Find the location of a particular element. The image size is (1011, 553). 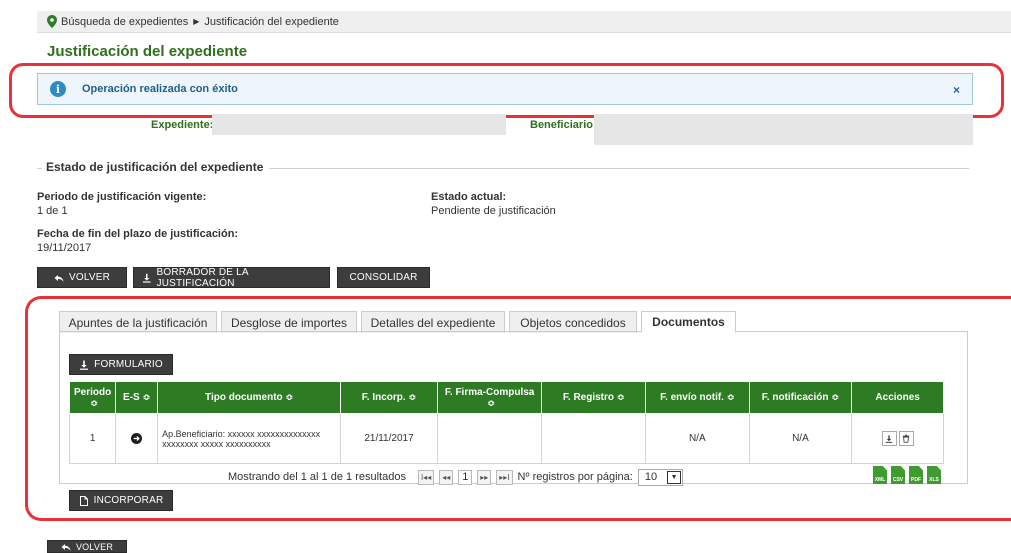

first-page-button: I◂◂ is located at coordinates (426, 477).